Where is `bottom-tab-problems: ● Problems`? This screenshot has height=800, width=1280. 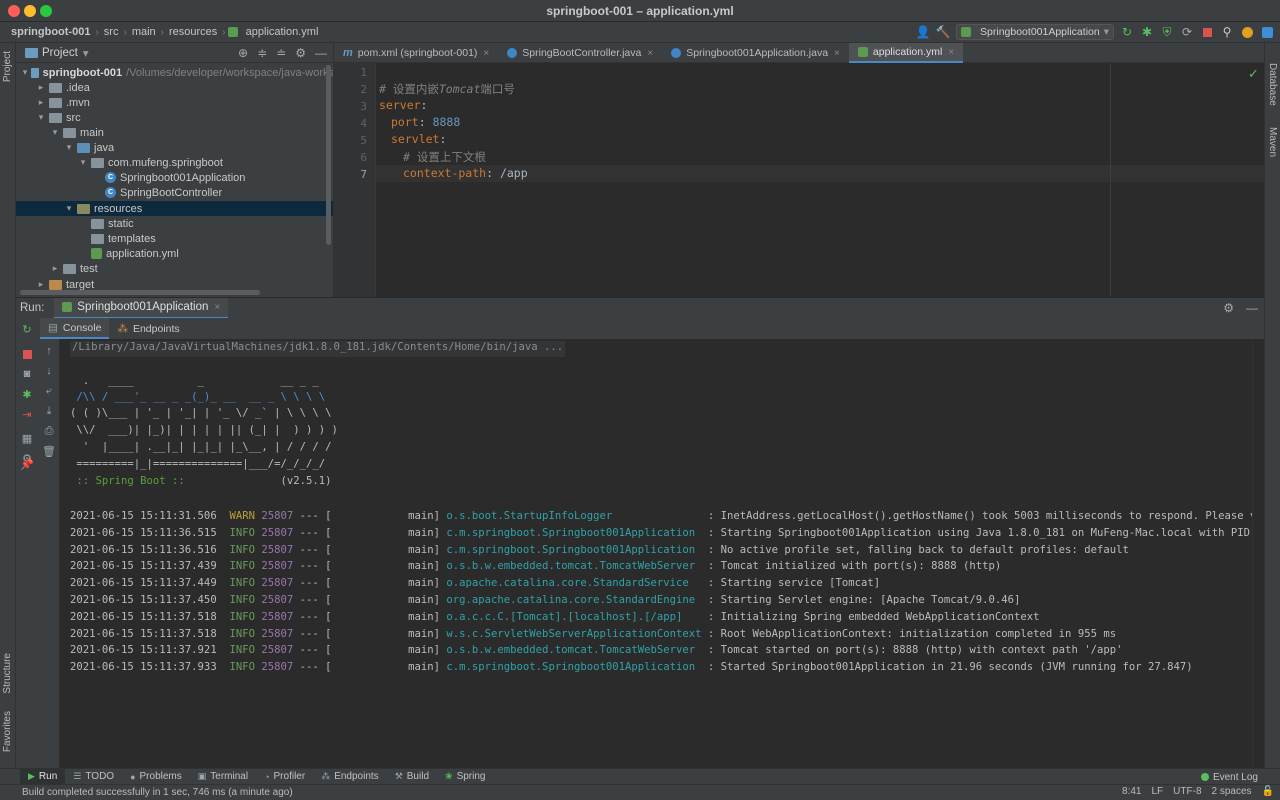
bottom-tab-problems: ● Problems is located at coordinates (156, 777).